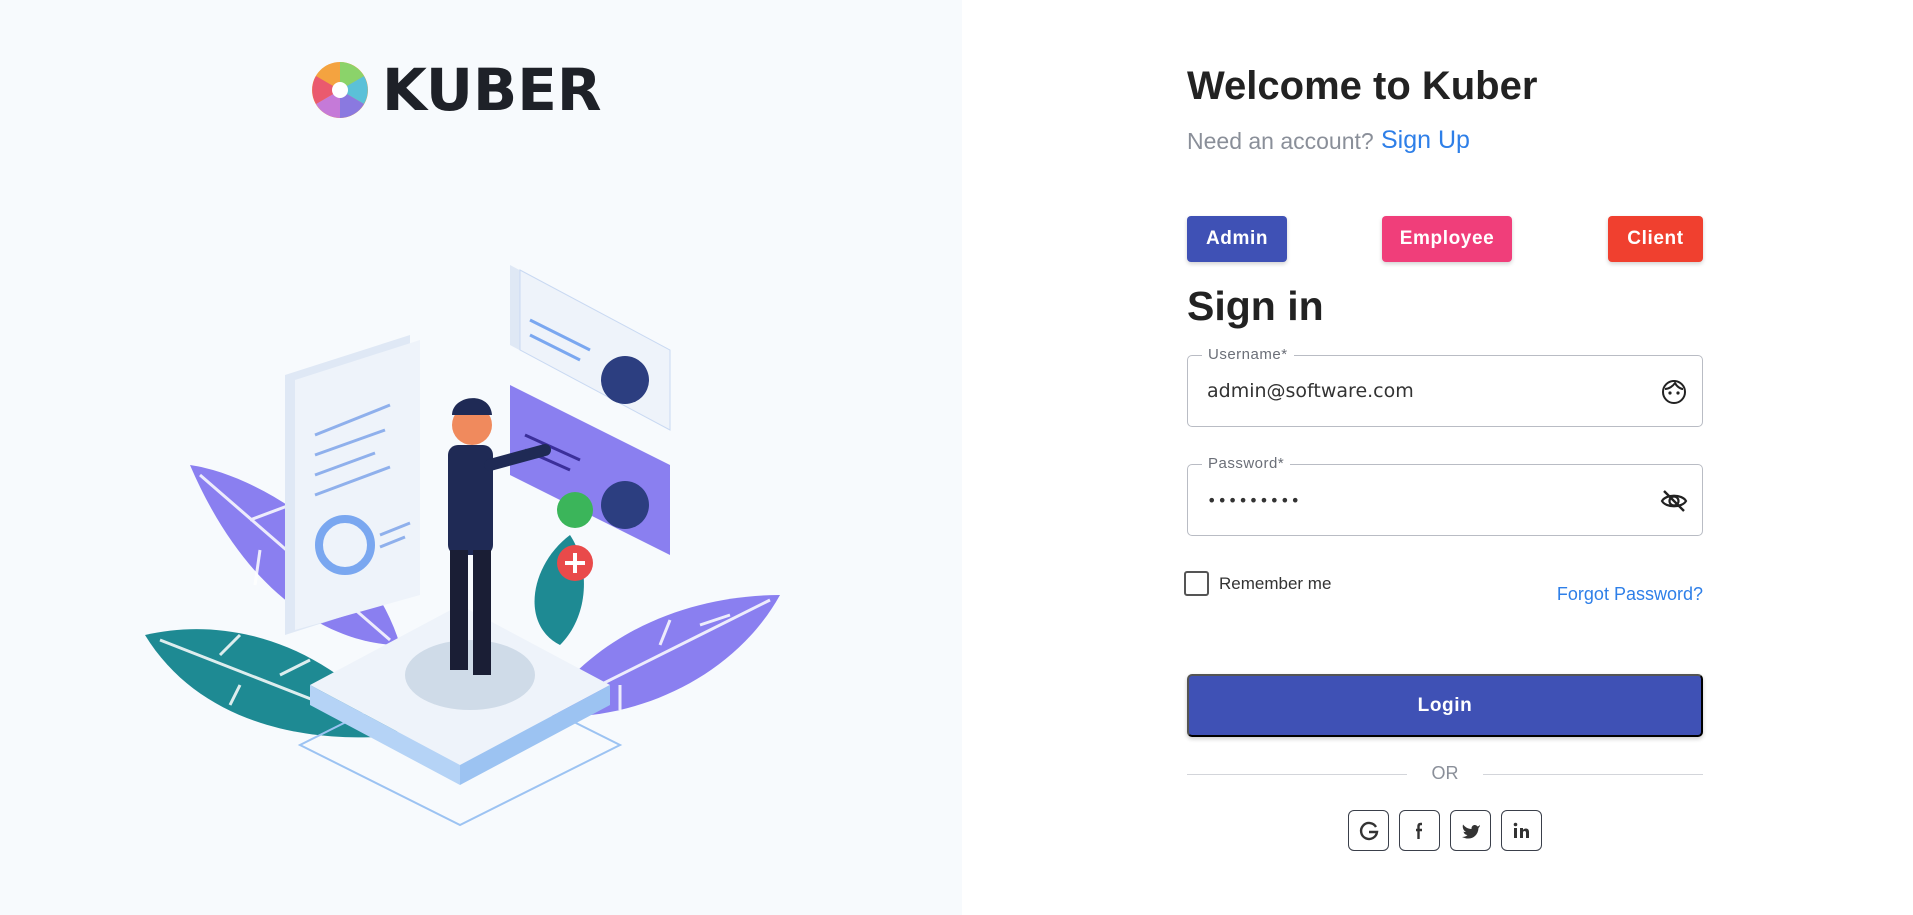 The width and height of the screenshot is (1913, 915). Describe the element at coordinates (1445, 495) in the screenshot. I see `password-field: Password* •••••••••` at that location.